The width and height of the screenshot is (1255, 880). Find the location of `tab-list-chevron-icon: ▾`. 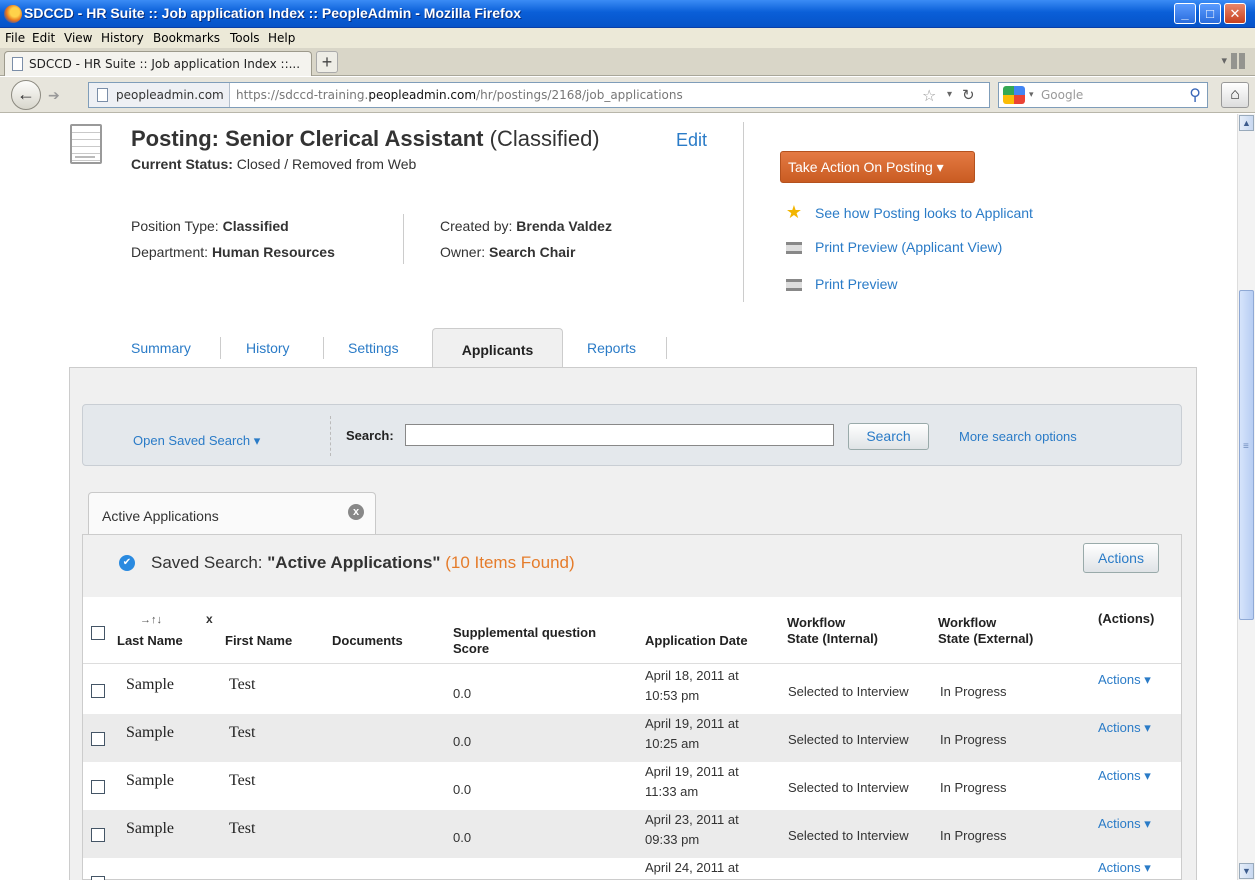

tab-list-chevron-icon: ▾ is located at coordinates (1224, 60).